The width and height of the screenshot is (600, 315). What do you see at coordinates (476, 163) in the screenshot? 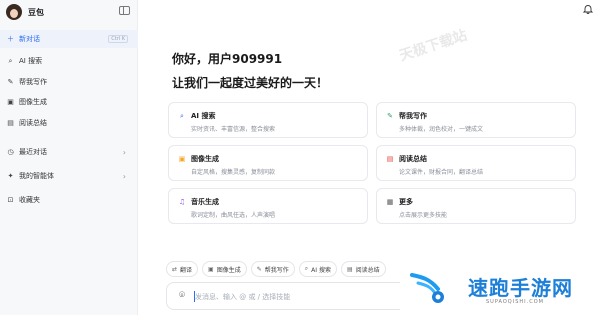
I see `skill-card-reading: ▤ 阅读总结 论文课件，财报合同，翻译总结` at bounding box center [476, 163].